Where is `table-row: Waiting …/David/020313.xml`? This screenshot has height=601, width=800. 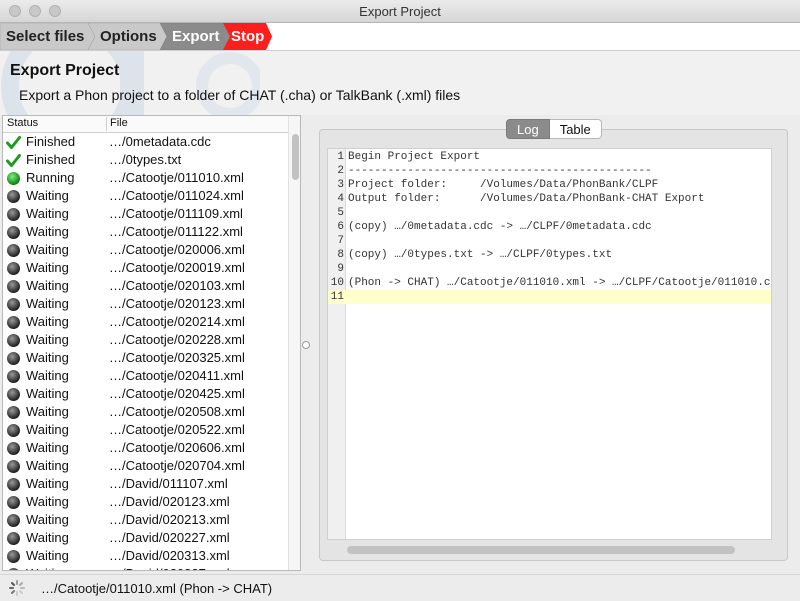
table-row: Waiting …/David/020313.xml is located at coordinates (145, 556).